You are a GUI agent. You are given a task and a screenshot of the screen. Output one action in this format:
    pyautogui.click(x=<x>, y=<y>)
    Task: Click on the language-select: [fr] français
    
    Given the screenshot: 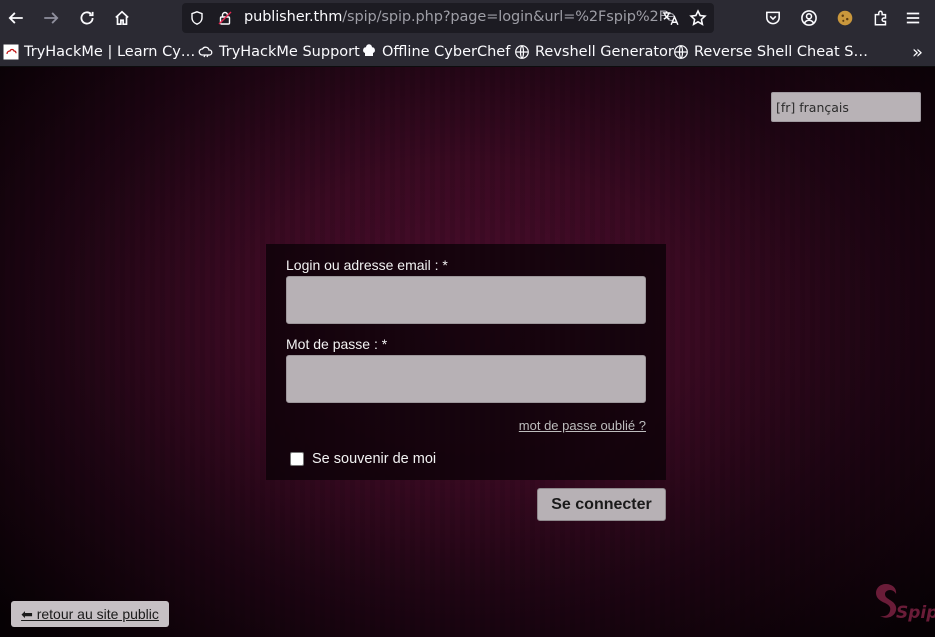 What is the action you would take?
    pyautogui.click(x=846, y=107)
    